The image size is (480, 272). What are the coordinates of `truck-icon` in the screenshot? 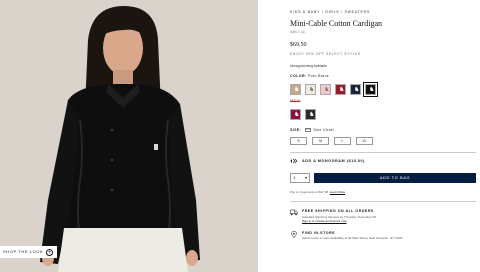 It's located at (294, 212).